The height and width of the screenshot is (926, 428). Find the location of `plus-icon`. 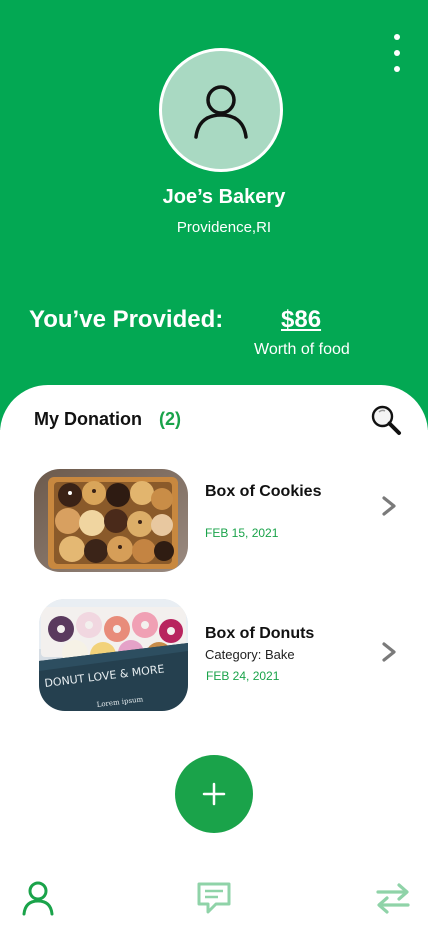

plus-icon is located at coordinates (214, 794).